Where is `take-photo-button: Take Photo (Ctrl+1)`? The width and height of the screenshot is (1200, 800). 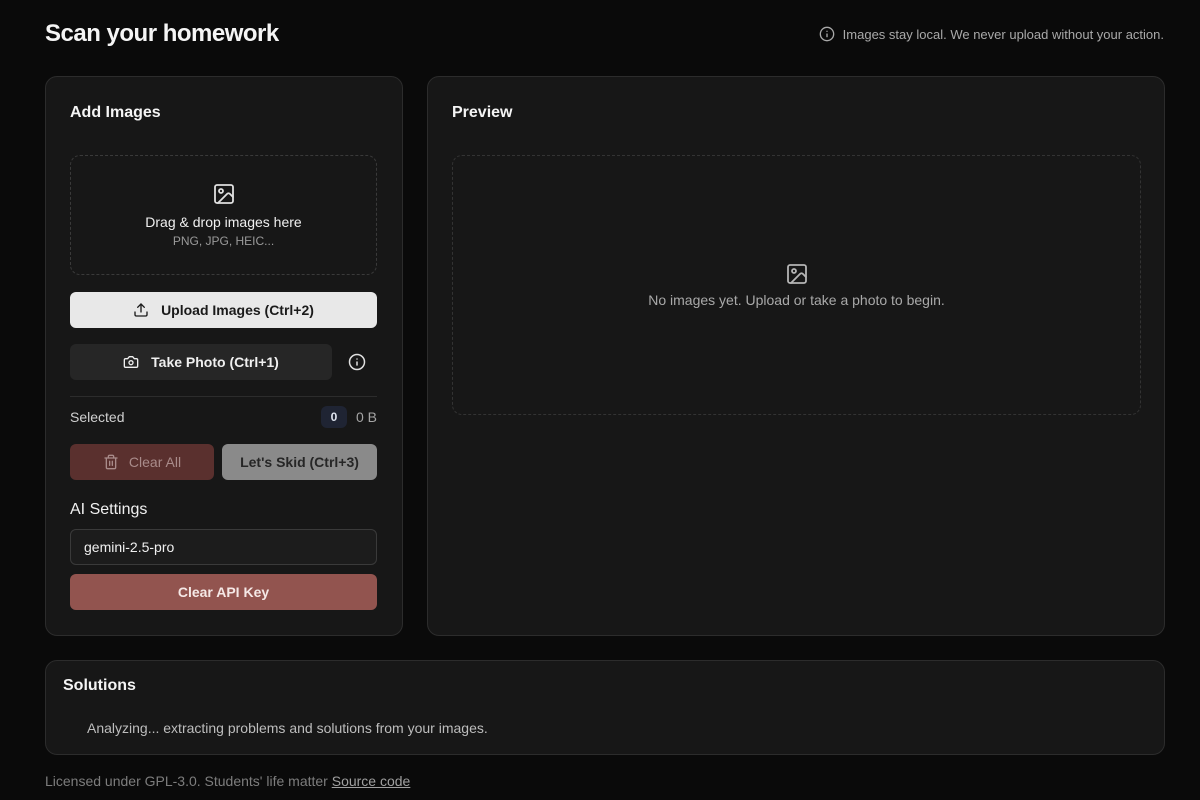
take-photo-button: Take Photo (Ctrl+1) is located at coordinates (201, 362).